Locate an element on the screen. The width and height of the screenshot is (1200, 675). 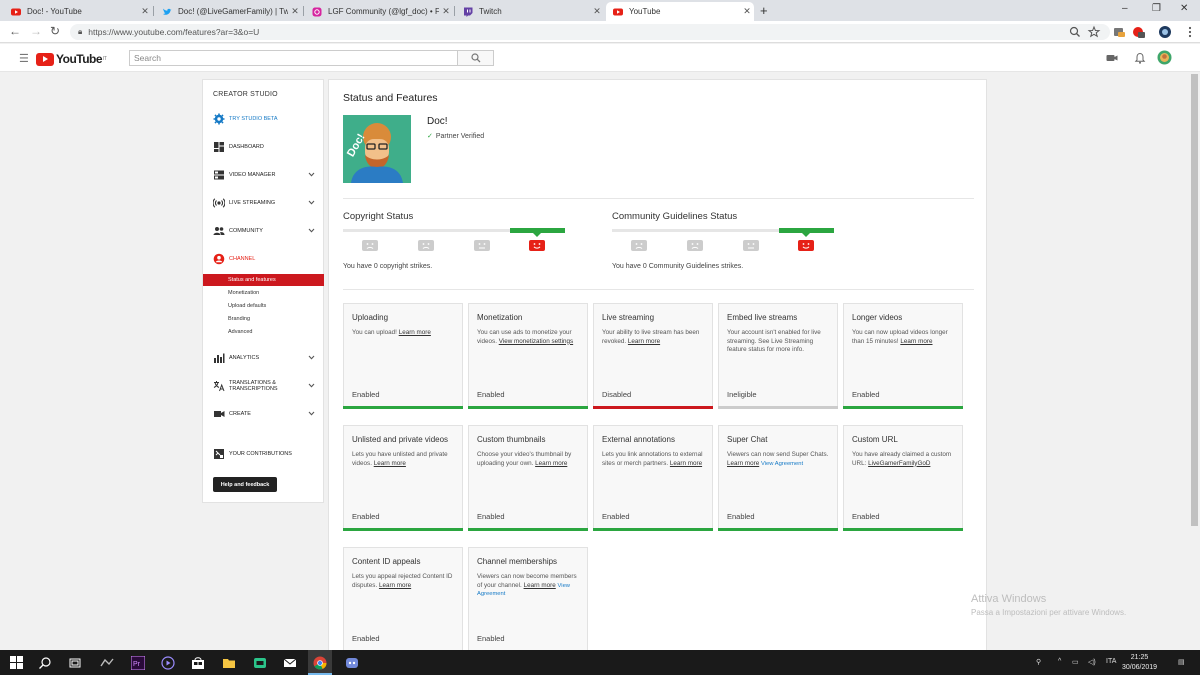
minimize-button: – is located at coordinates (1125, 8).